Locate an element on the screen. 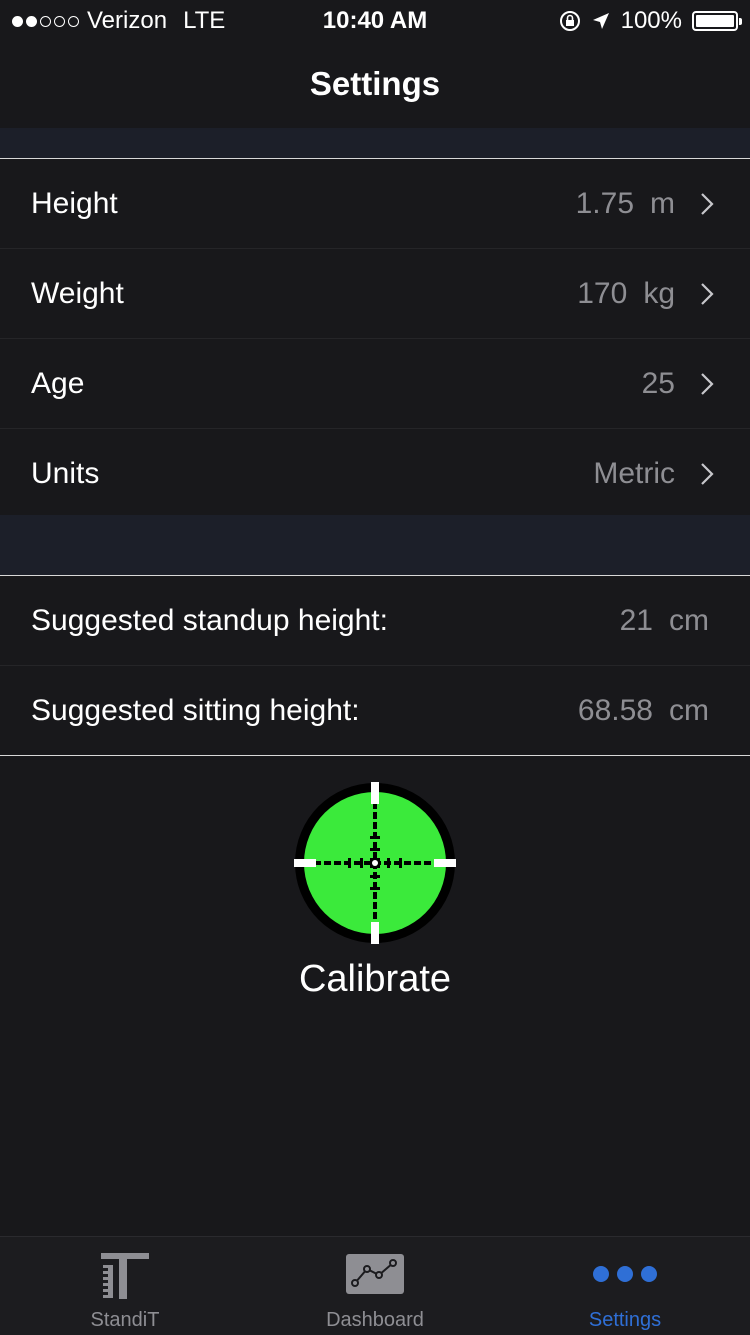  page-title: Settings is located at coordinates (375, 83).